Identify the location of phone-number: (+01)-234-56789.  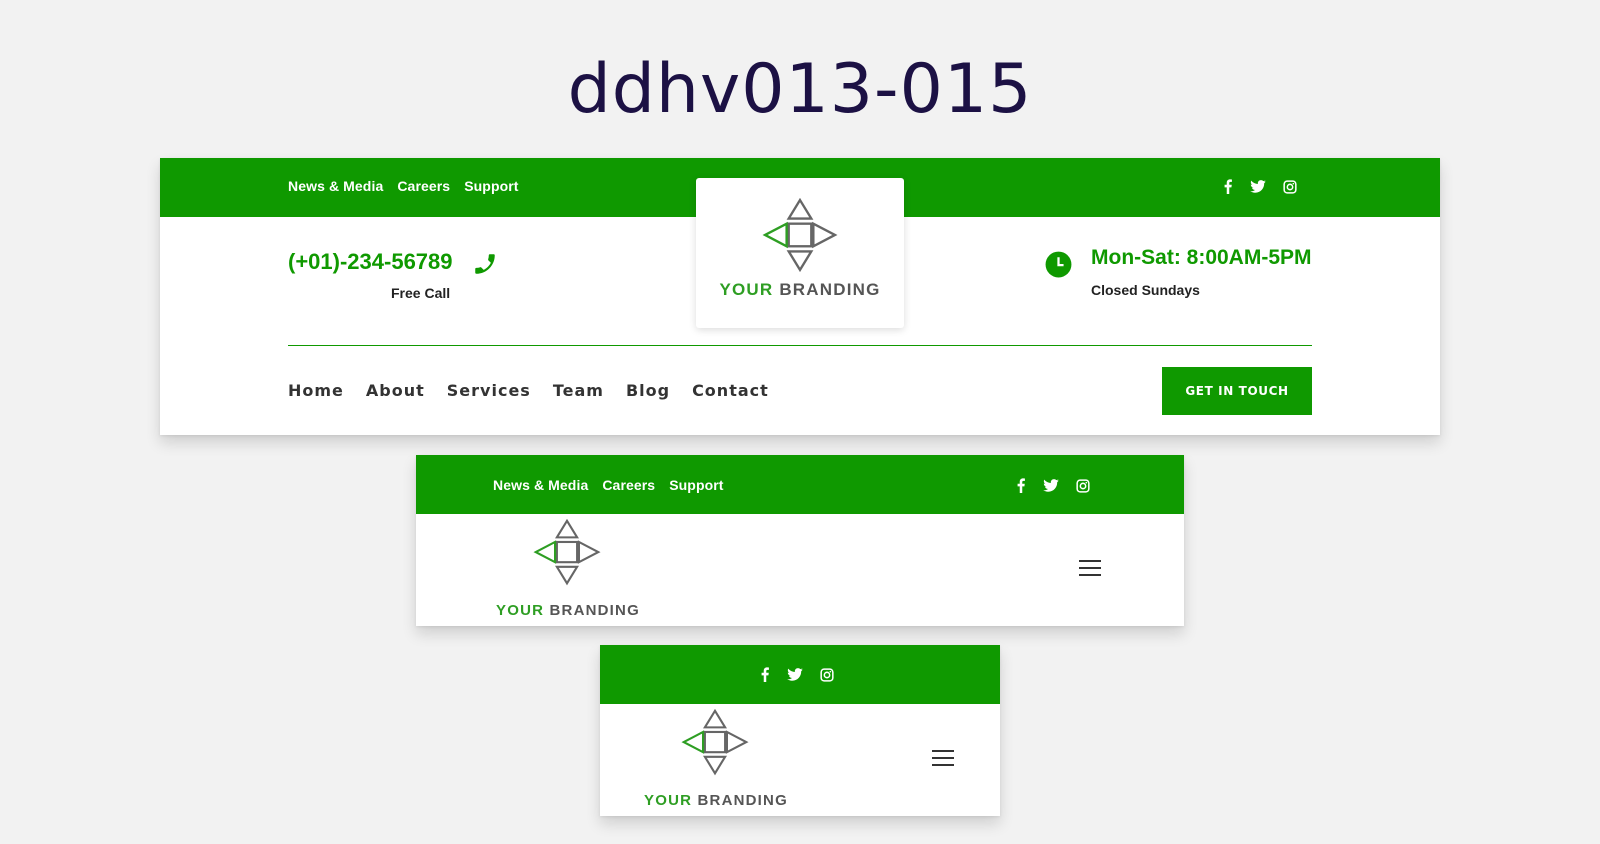
(370, 262).